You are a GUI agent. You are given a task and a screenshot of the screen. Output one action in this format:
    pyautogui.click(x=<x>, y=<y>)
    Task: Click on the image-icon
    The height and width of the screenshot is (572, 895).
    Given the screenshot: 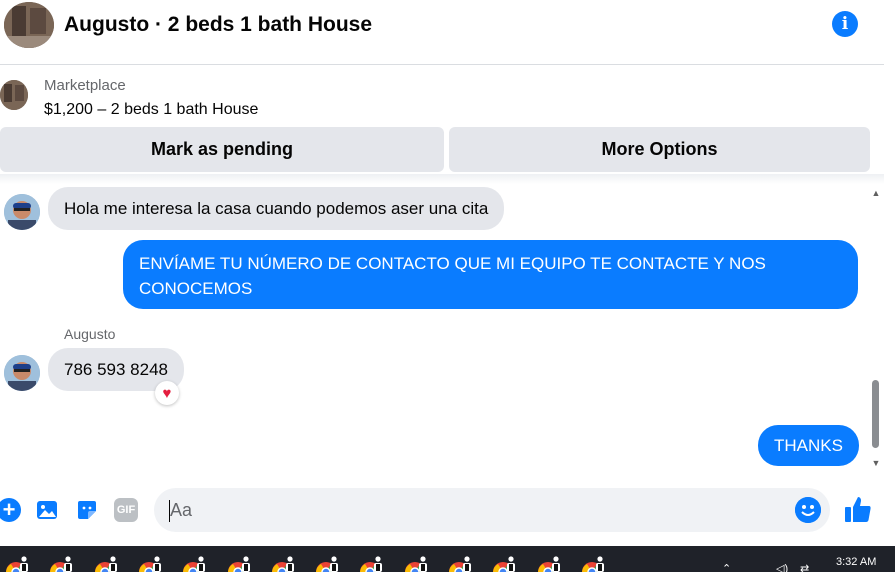 What is the action you would take?
    pyautogui.click(x=47, y=510)
    